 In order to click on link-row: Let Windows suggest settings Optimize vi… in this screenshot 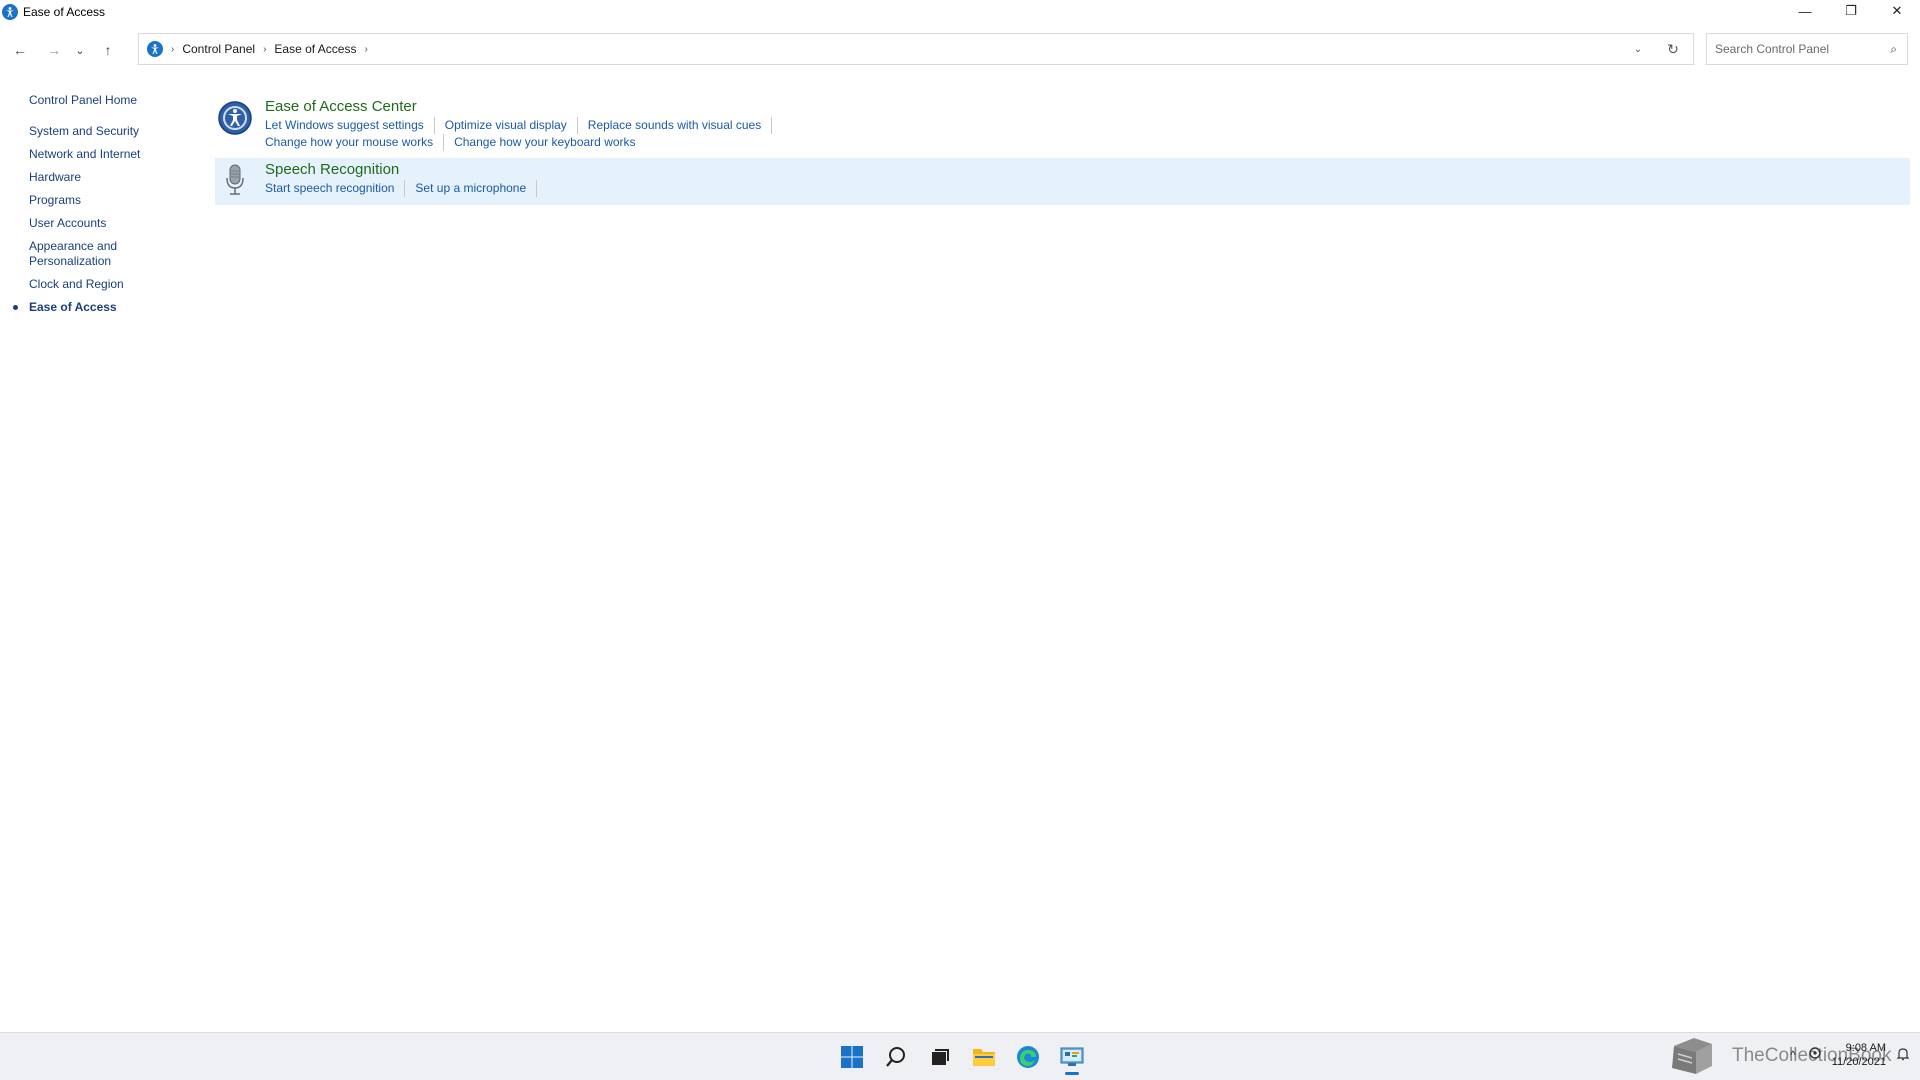, I will do `click(523, 125)`.